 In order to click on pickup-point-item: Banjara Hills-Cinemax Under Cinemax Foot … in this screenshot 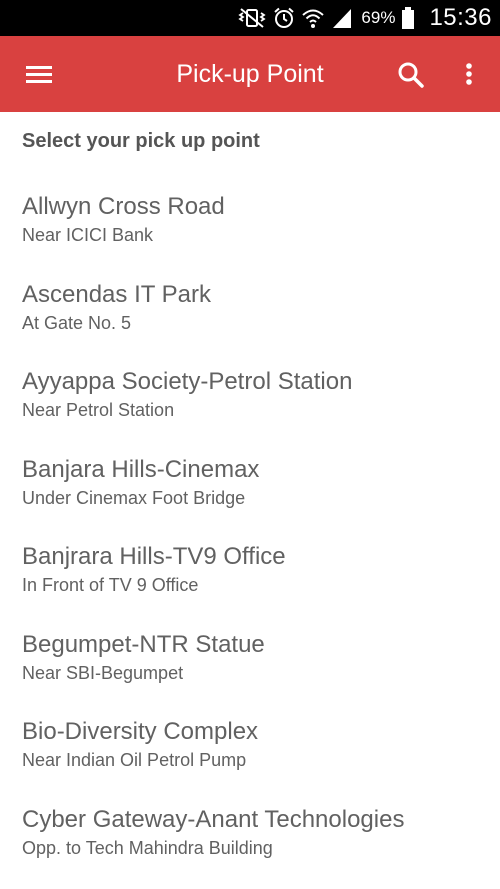, I will do `click(250, 491)`.